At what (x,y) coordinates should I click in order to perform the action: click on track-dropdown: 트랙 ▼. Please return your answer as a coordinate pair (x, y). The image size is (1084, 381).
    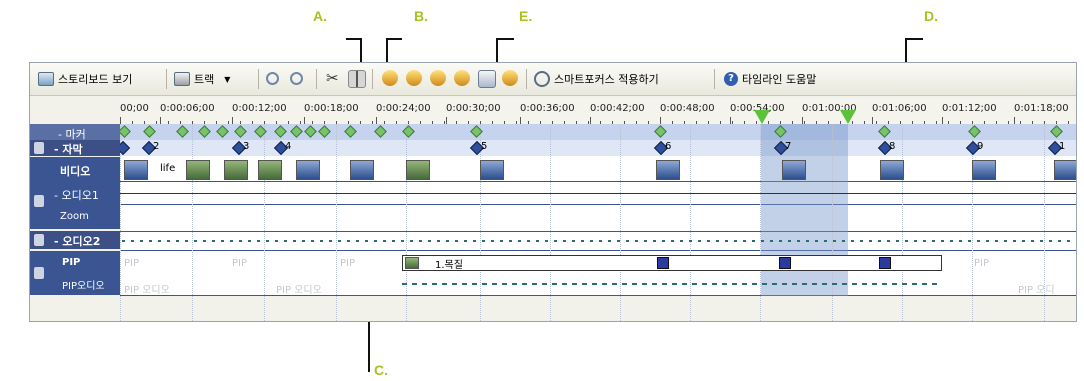
    Looking at the image, I should click on (202, 79).